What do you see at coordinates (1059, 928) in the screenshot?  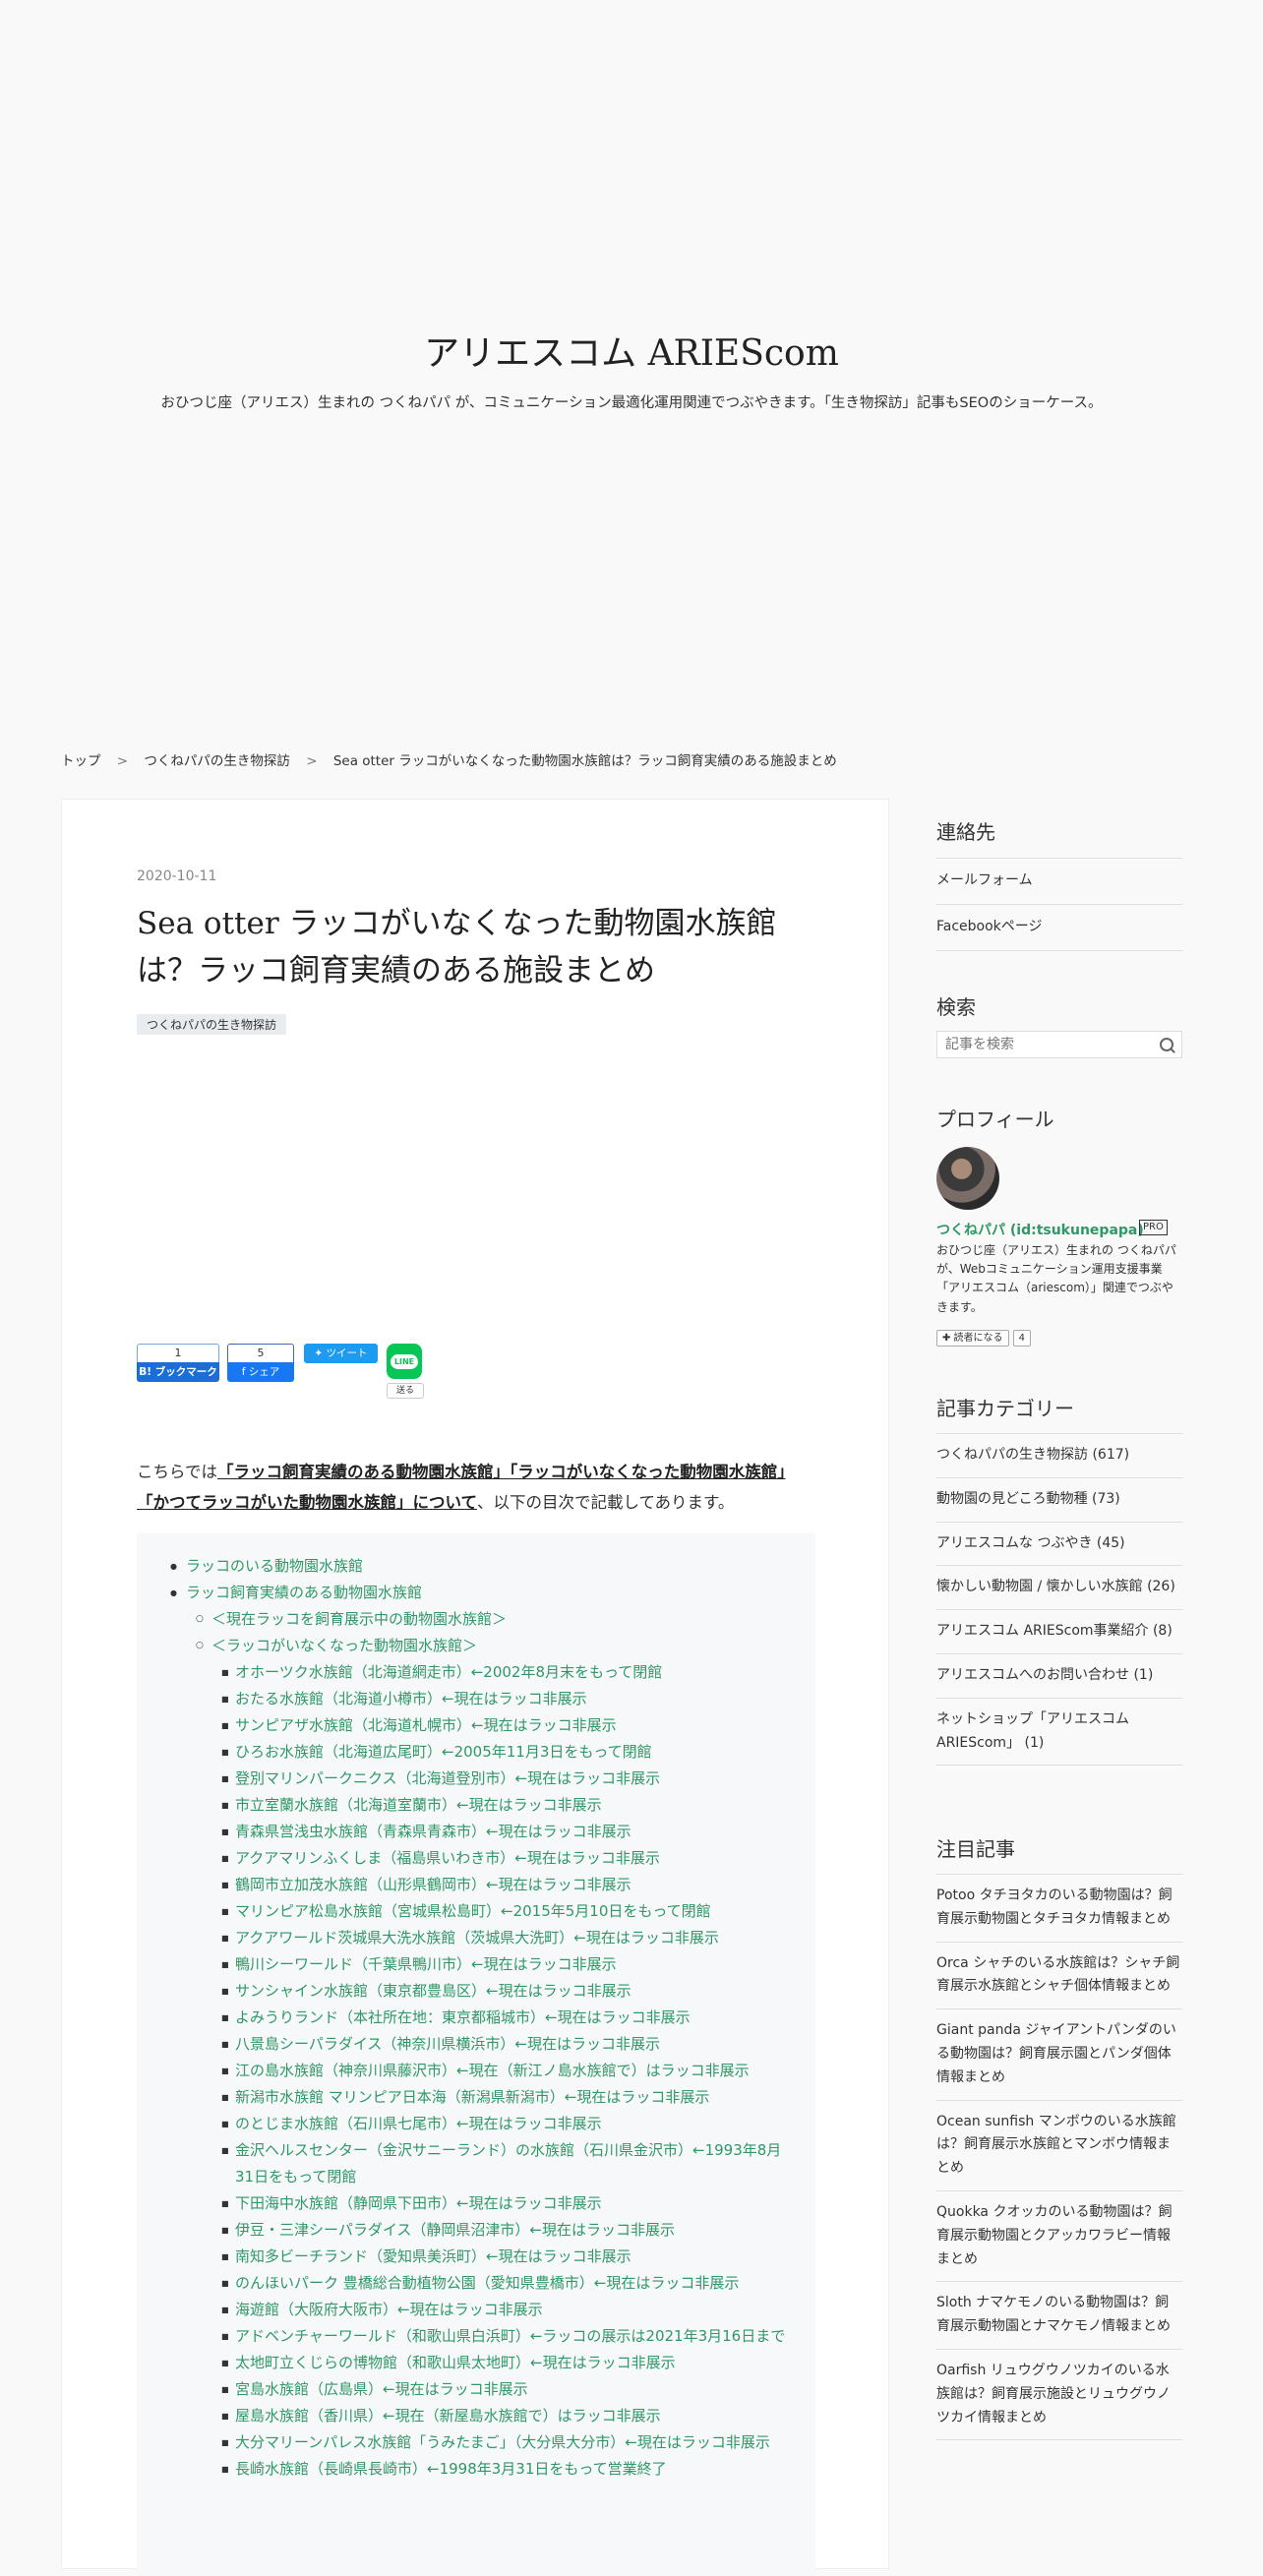 I see `contact-facebook-link: Facebookページ` at bounding box center [1059, 928].